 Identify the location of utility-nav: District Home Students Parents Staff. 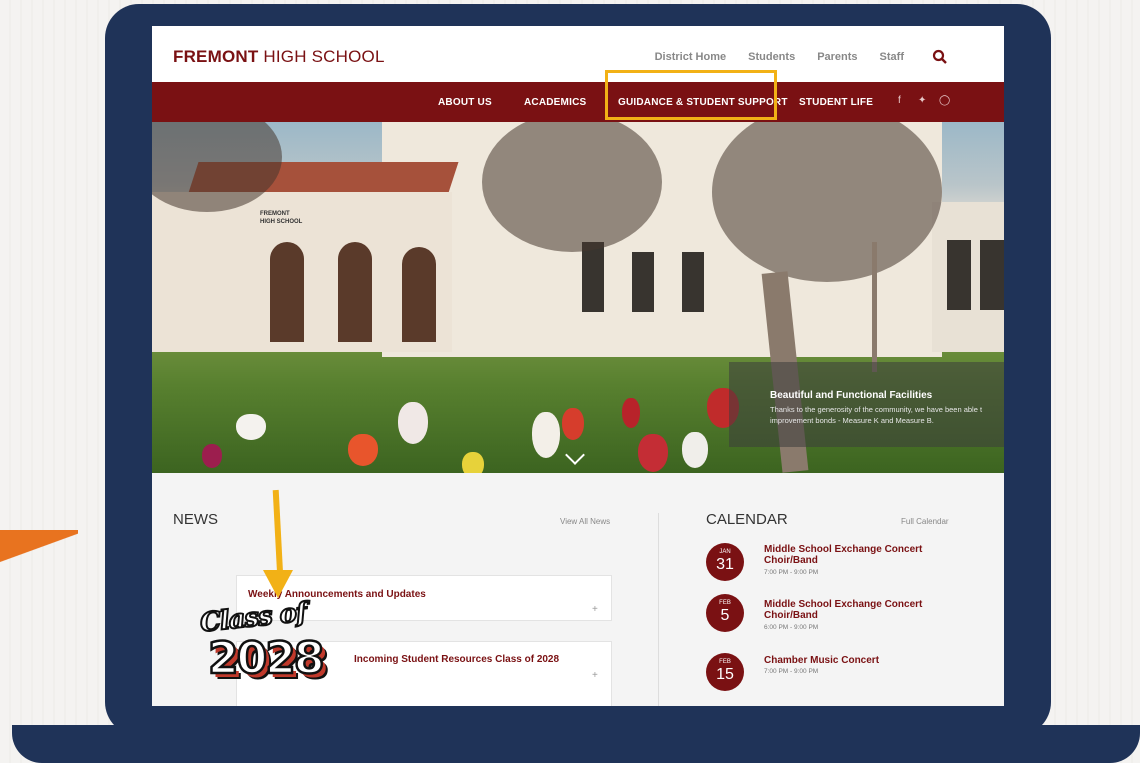
(829, 57).